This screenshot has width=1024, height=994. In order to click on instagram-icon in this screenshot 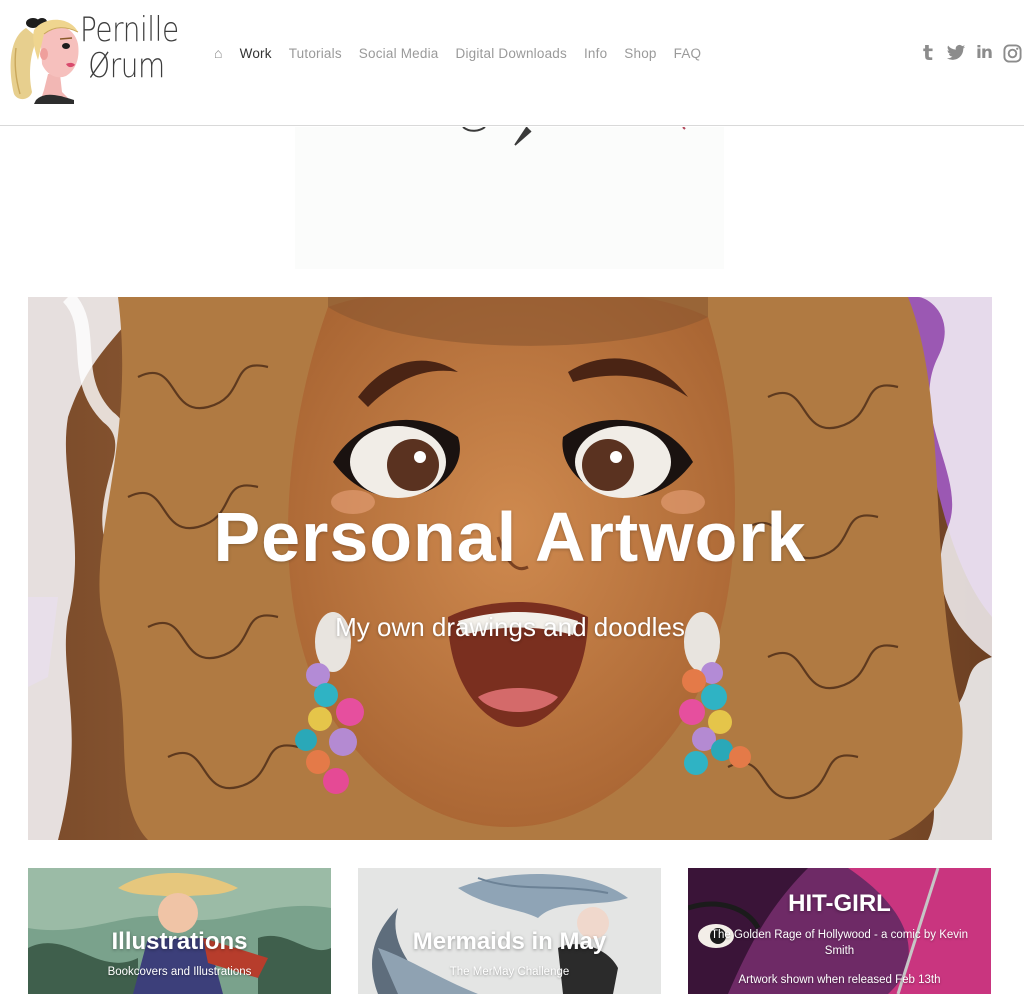, I will do `click(1012, 53)`.